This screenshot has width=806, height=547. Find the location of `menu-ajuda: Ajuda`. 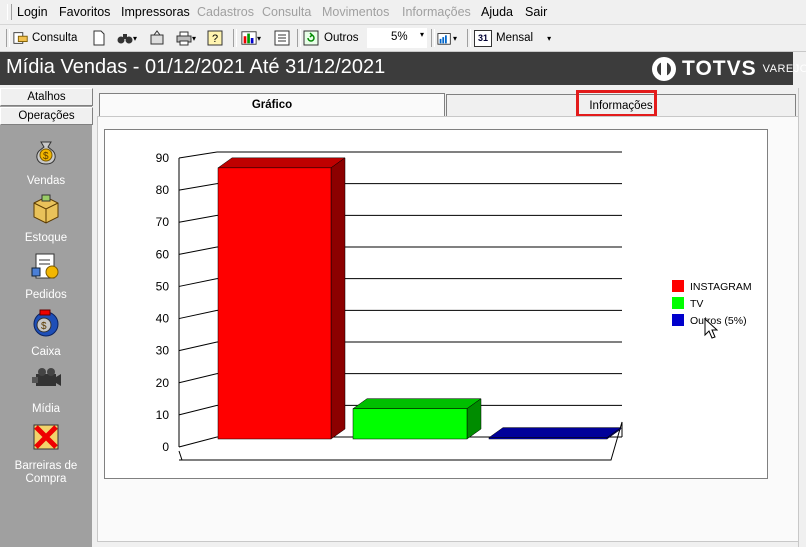

menu-ajuda: Ajuda is located at coordinates (497, 12).